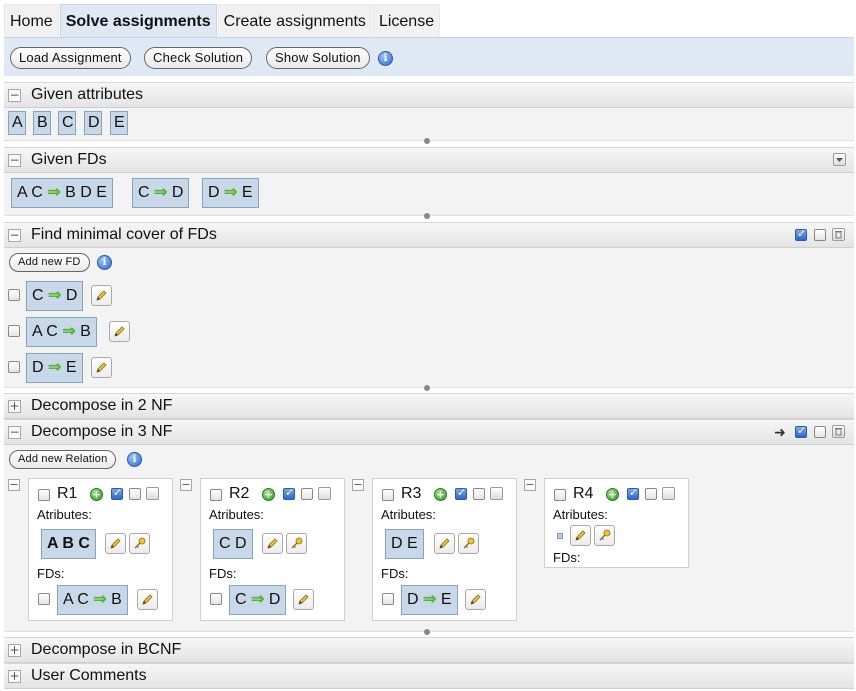 The image size is (856, 691). What do you see at coordinates (67, 123) in the screenshot?
I see `attribute-box: C` at bounding box center [67, 123].